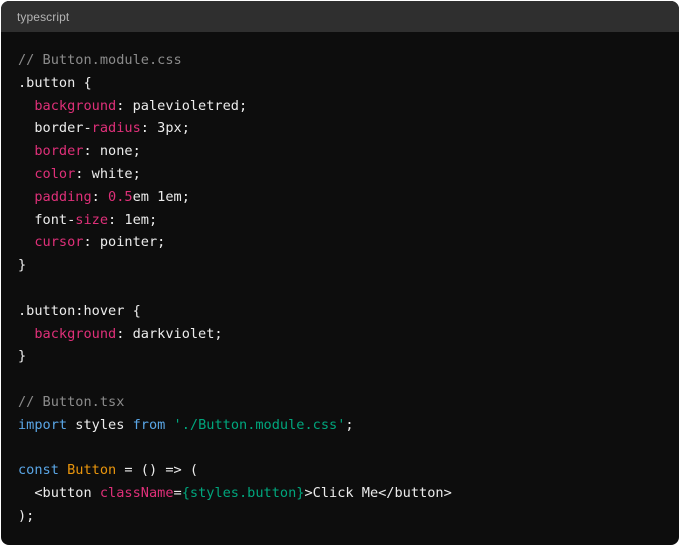 Image resolution: width=680 pixels, height=547 pixels. What do you see at coordinates (43, 16) in the screenshot?
I see `code-language-label: typescript` at bounding box center [43, 16].